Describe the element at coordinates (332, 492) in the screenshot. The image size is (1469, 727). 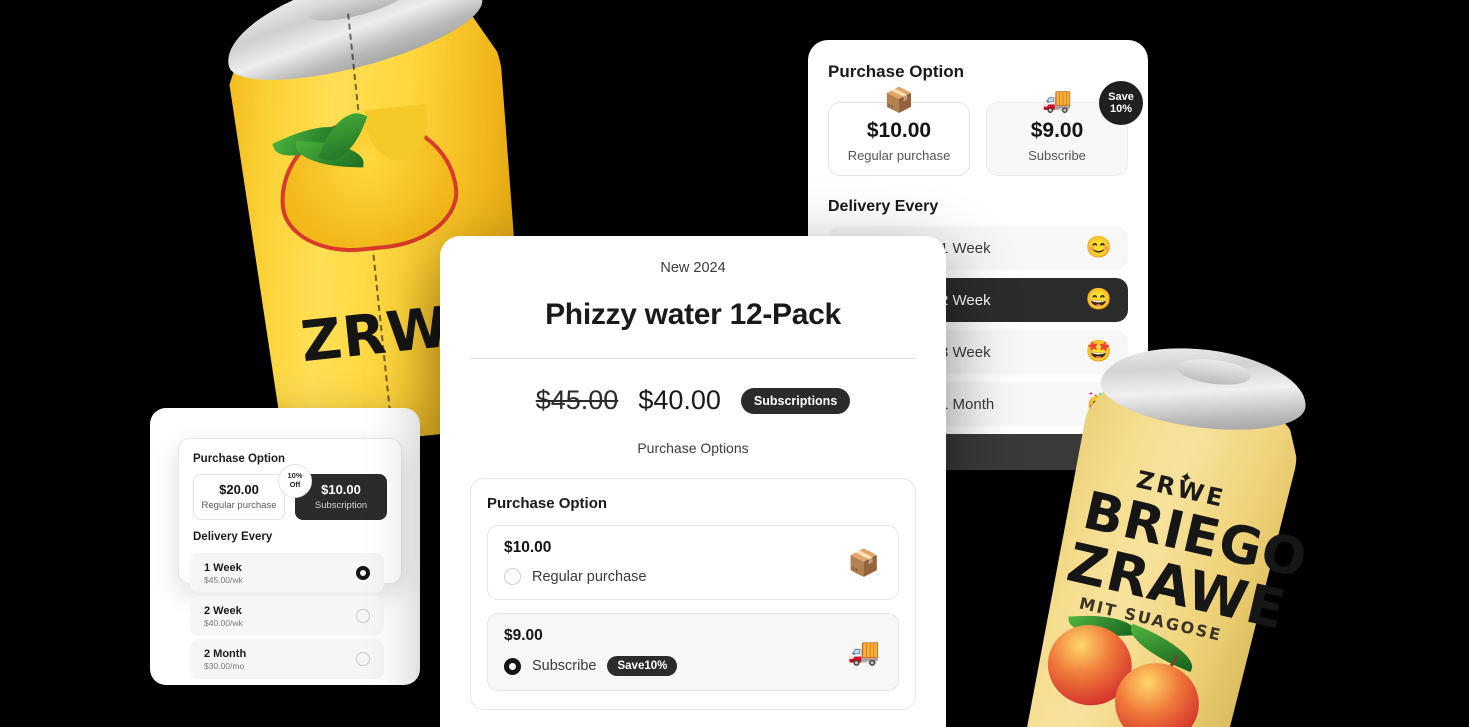
I see `purchase-option-subscription: 10% Off $10.00 Subscription` at that location.